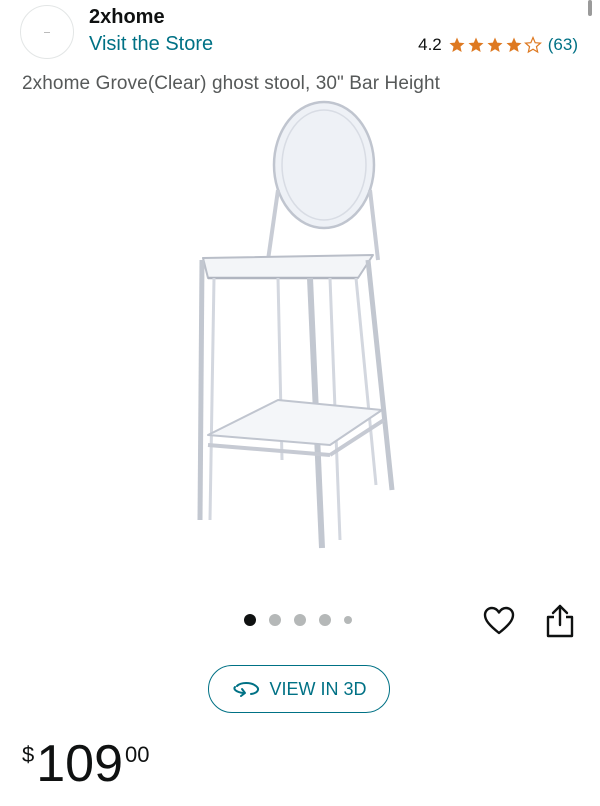 The height and width of the screenshot is (806, 600). Describe the element at coordinates (80, 764) in the screenshot. I see `price-whole: 109` at that location.